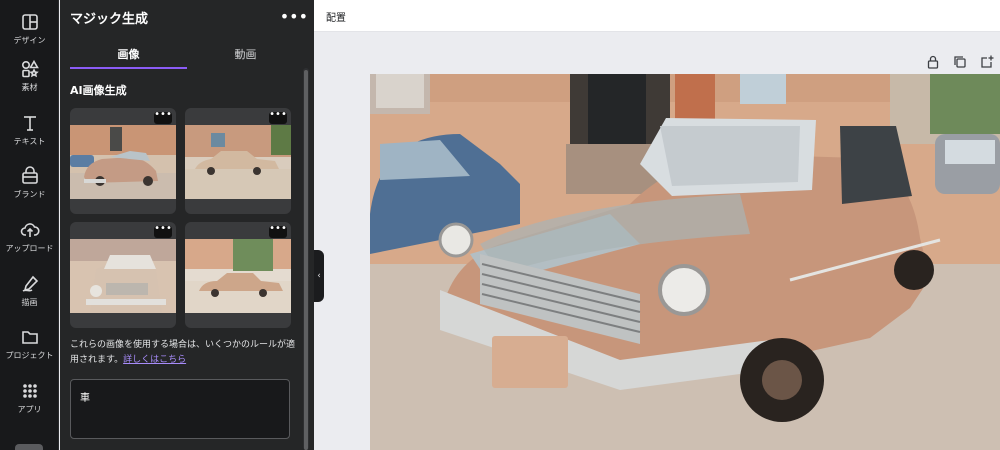  Describe the element at coordinates (183, 353) in the screenshot. I see `usage-notice: これらの画像を使用する場合は、いくつかのルールが適用されます。詳しくはこちら` at that location.